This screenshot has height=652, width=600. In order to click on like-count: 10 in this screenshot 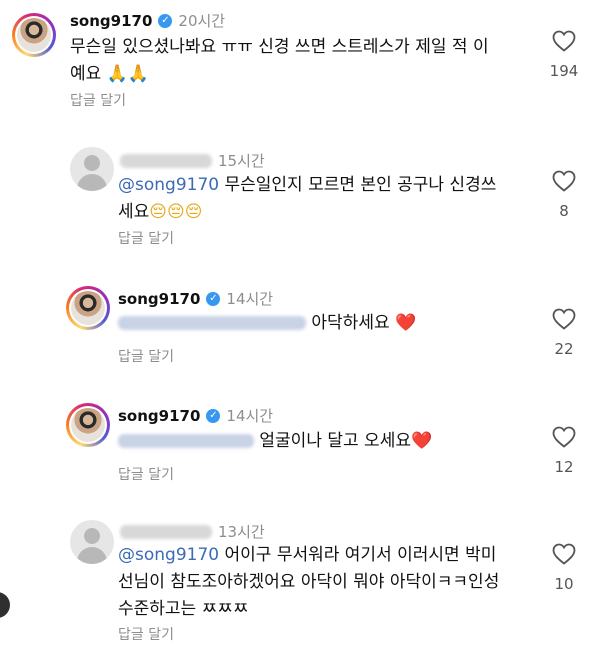, I will do `click(564, 584)`.